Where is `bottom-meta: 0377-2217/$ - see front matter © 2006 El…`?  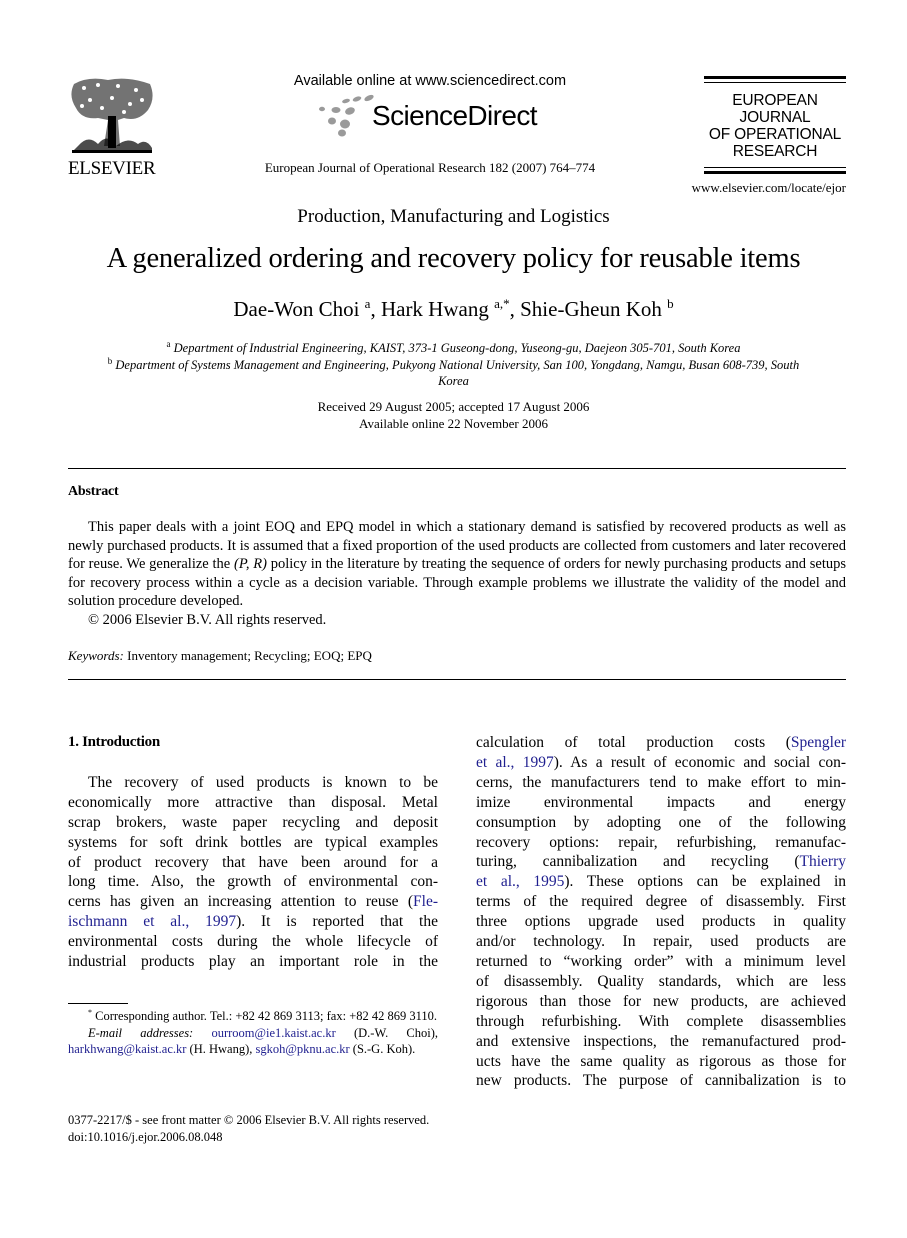
bottom-meta: 0377-2217/$ - see front matter © 2006 El… is located at coordinates (248, 1128).